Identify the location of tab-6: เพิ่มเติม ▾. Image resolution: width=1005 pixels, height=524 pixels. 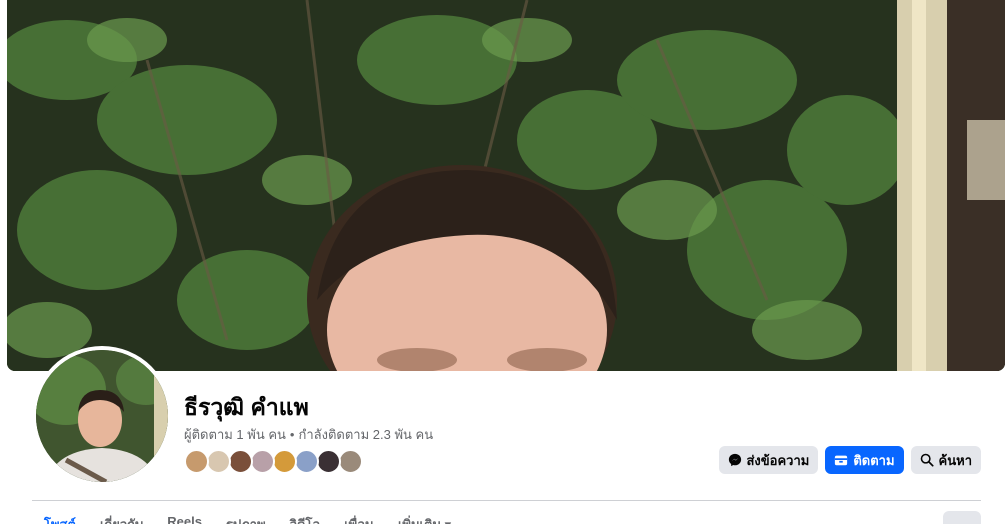
(424, 518).